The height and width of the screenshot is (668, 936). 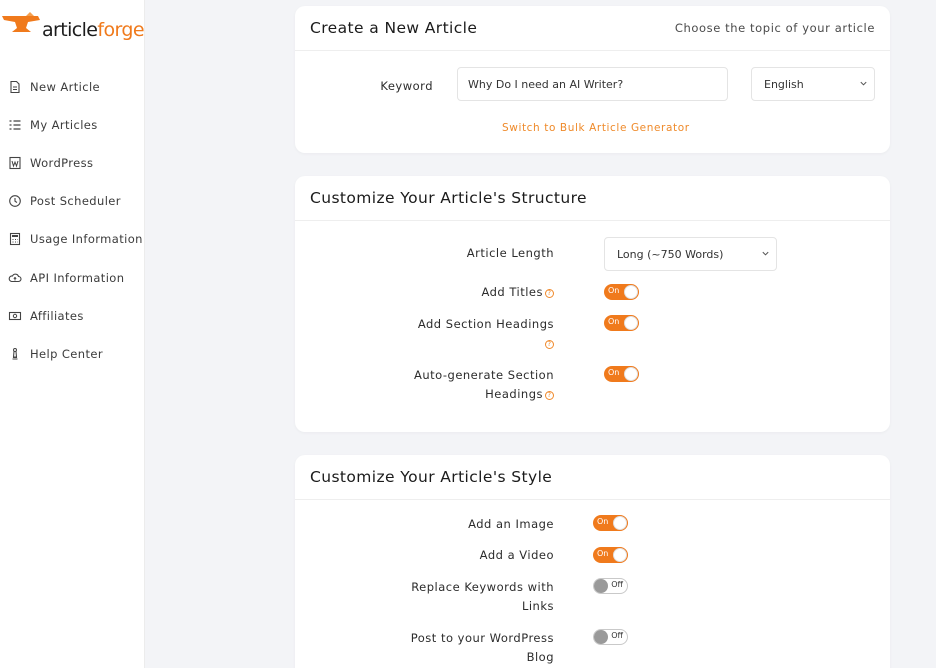 I want to click on sidebar-item-help-center: Help Center, so click(x=76, y=354).